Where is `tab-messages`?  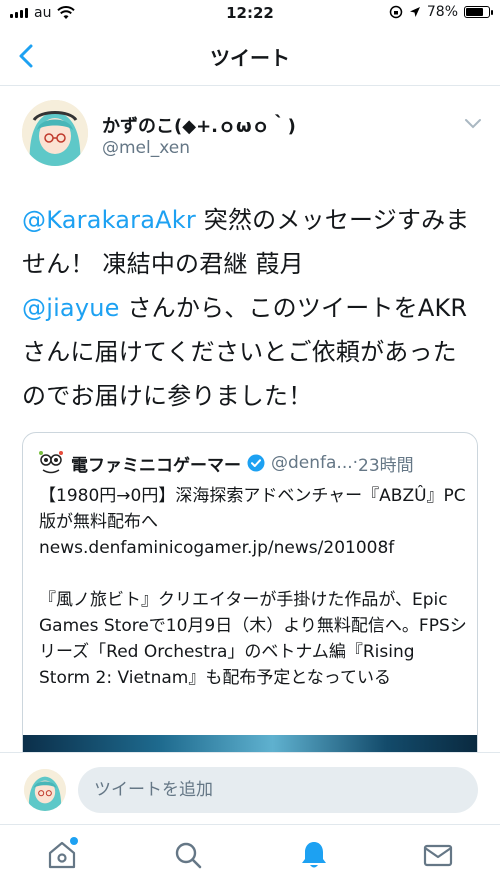
tab-messages is located at coordinates (438, 855).